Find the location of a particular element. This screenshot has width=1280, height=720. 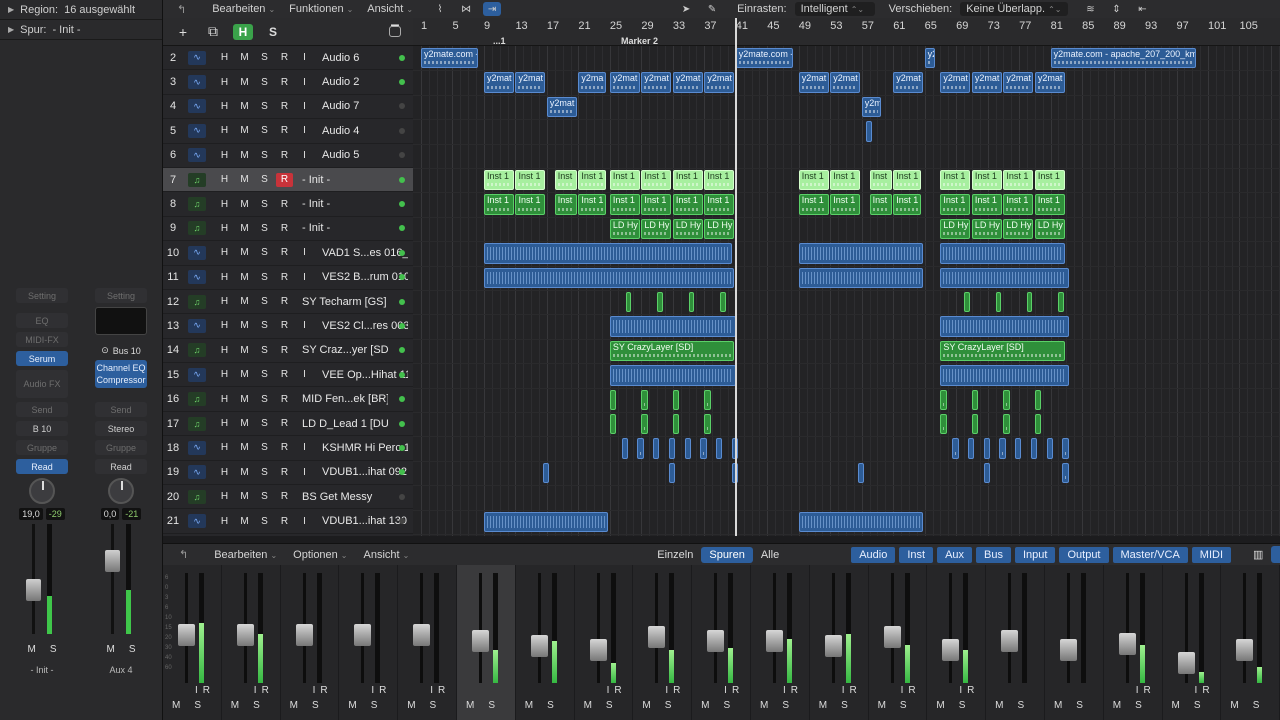

track-name: - Init - is located at coordinates (345, 228).